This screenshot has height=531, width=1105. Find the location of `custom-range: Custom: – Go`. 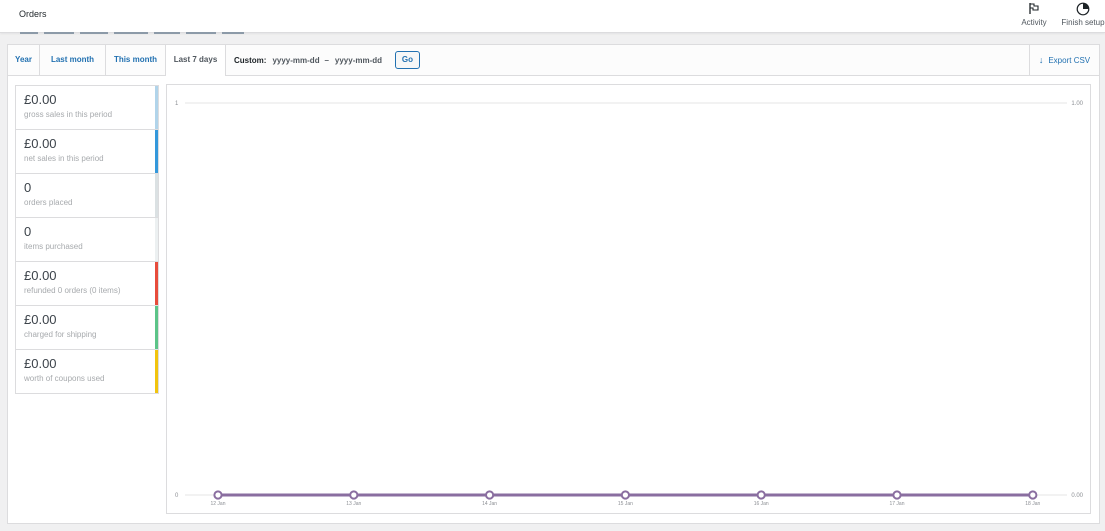

custom-range: Custom: – Go is located at coordinates (323, 60).